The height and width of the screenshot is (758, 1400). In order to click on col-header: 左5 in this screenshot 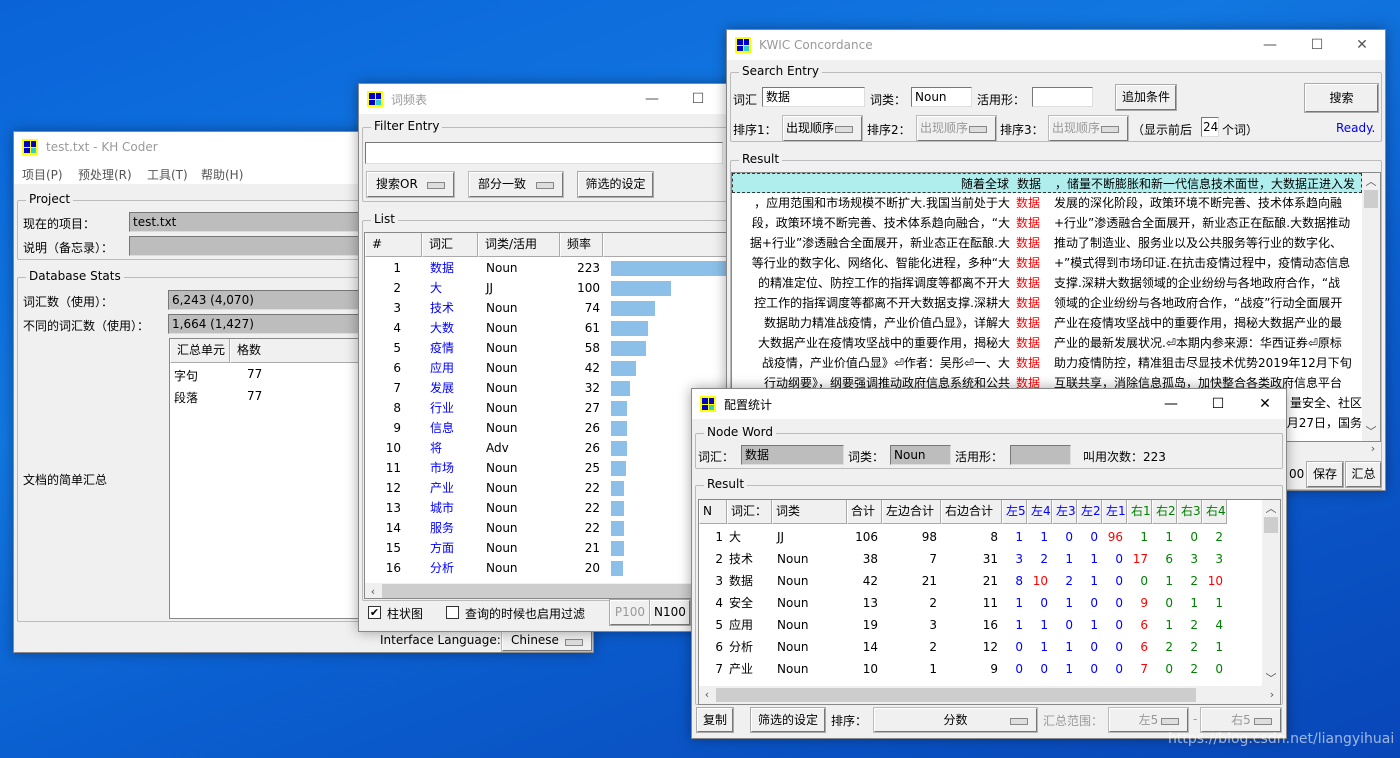, I will do `click(1014, 512)`.